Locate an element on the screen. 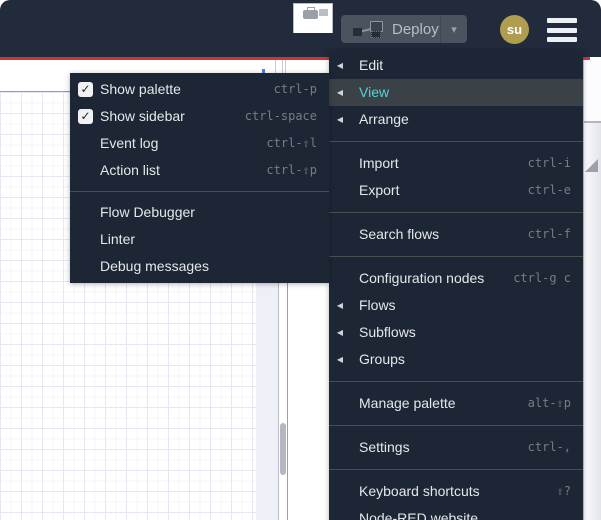 Image resolution: width=601 pixels, height=520 pixels. menu-item-shortcut: ctrl-, is located at coordinates (549, 447).